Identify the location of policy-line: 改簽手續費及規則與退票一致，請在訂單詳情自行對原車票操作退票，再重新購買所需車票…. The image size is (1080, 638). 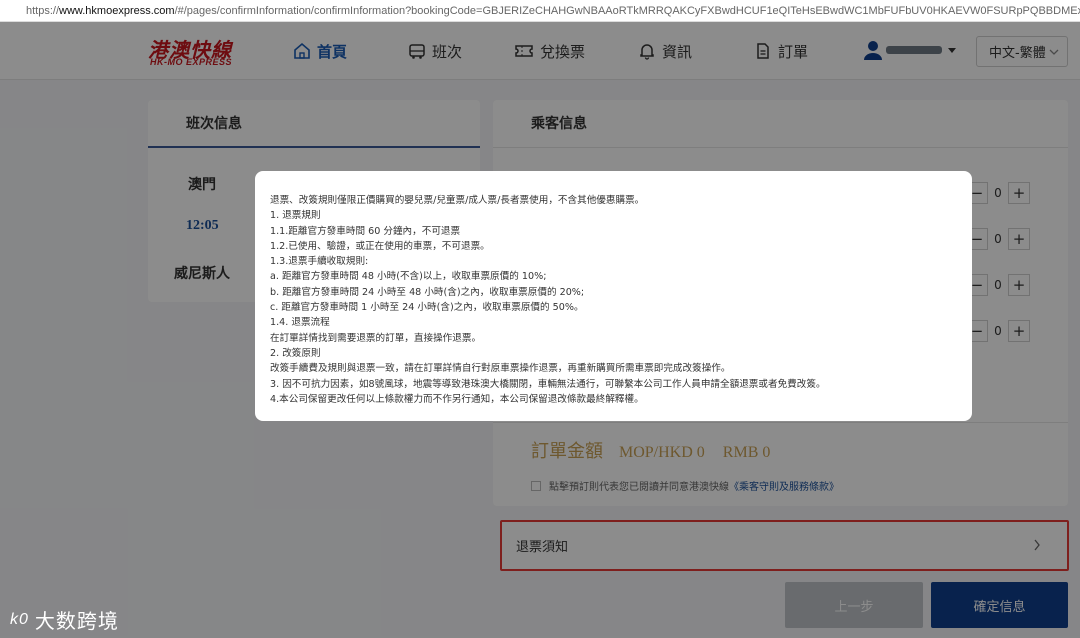
(500, 369).